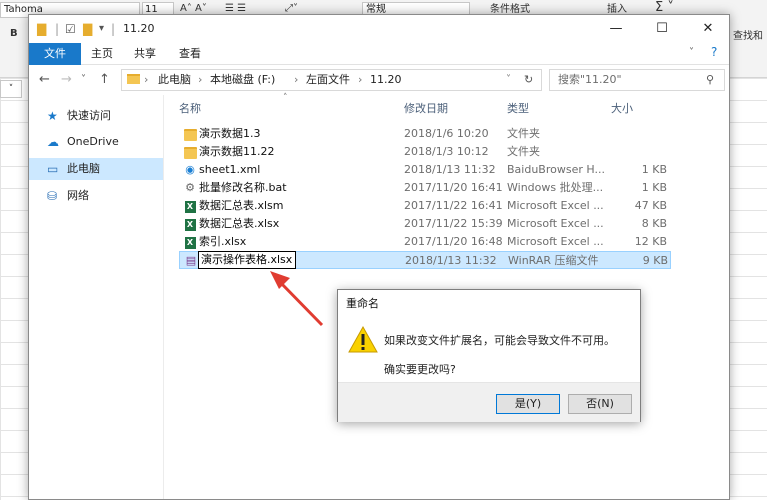 The image size is (767, 500). Describe the element at coordinates (235, 8) in the screenshot. I see `align-icon: ☰ ☰` at that location.